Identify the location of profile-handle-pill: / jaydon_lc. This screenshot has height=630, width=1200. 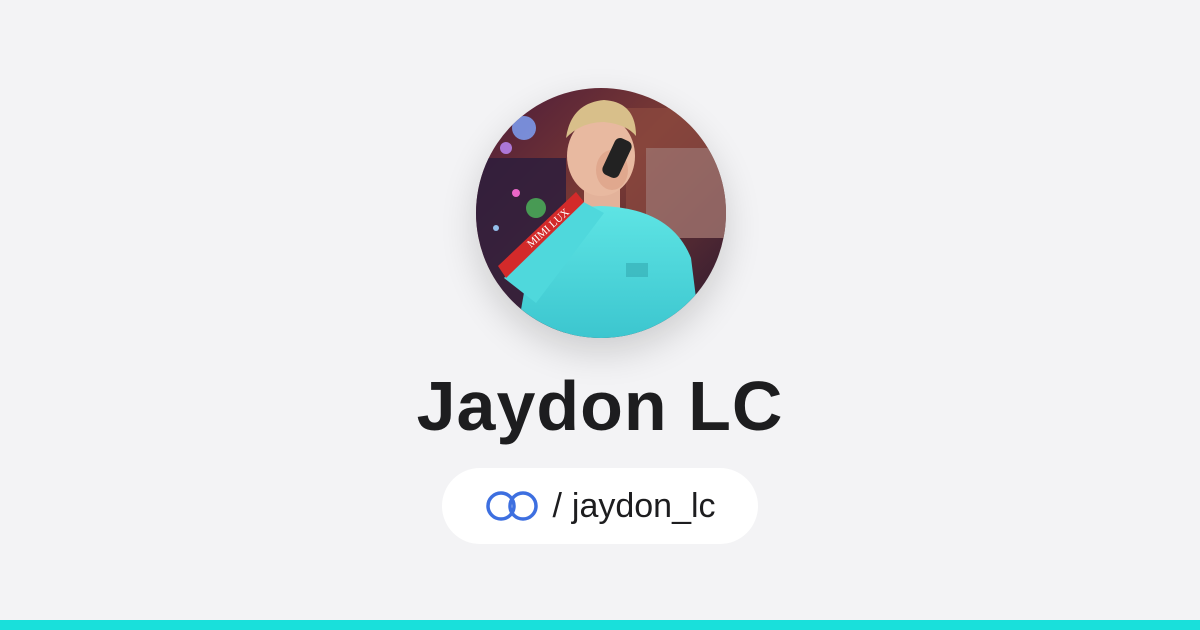
(600, 506).